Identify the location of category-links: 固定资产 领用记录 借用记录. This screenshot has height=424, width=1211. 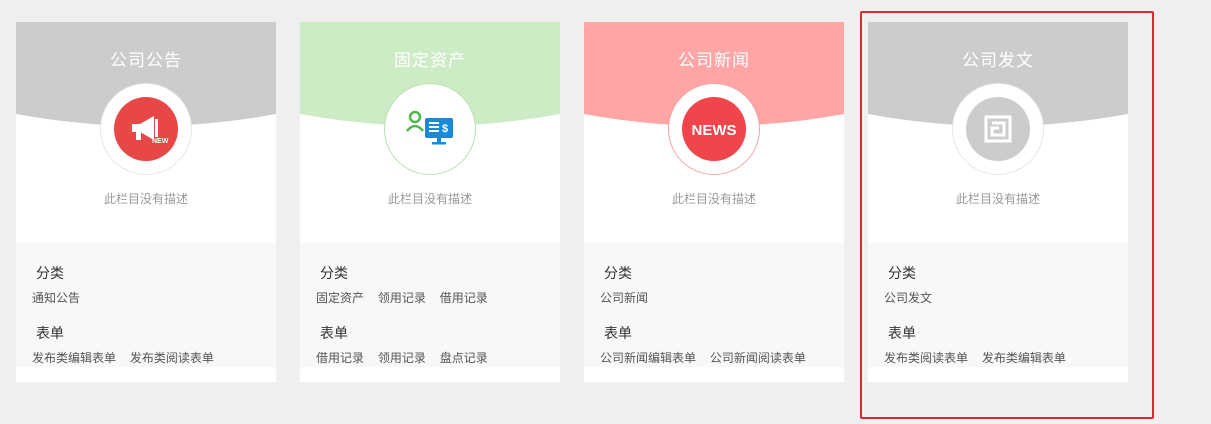
(407, 297).